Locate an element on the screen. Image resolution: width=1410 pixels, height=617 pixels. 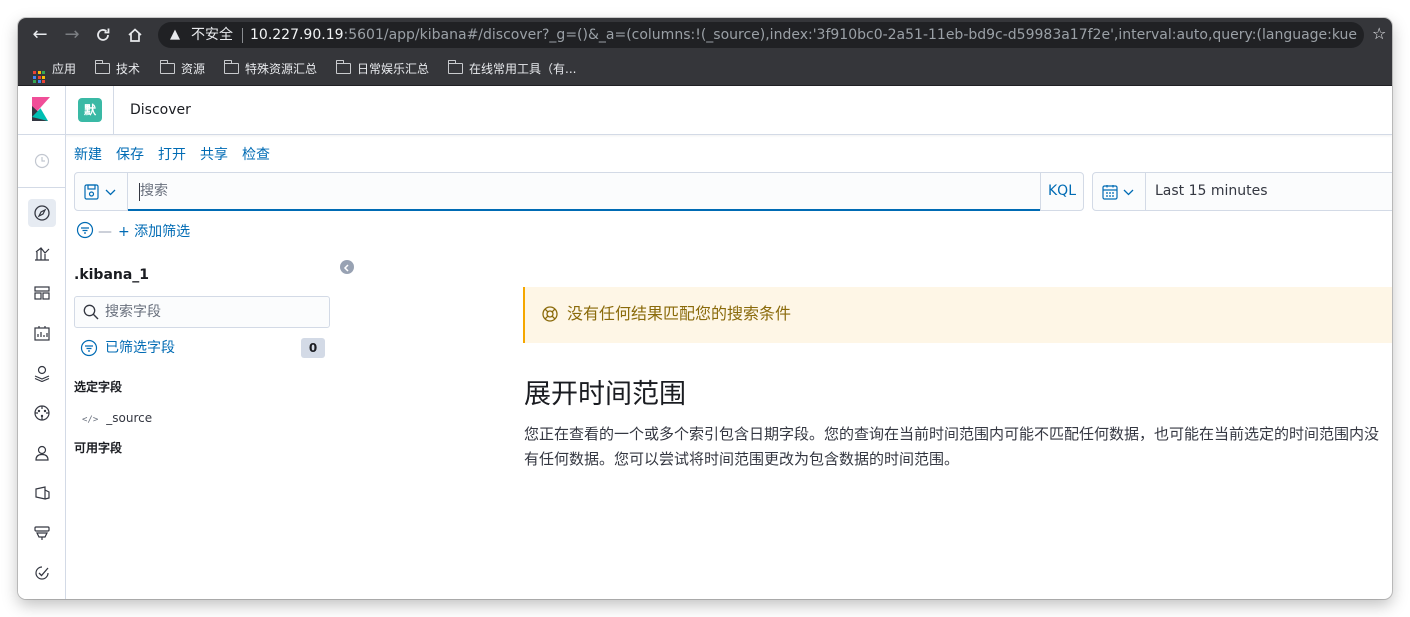
menu-save: 保存 is located at coordinates (130, 155).